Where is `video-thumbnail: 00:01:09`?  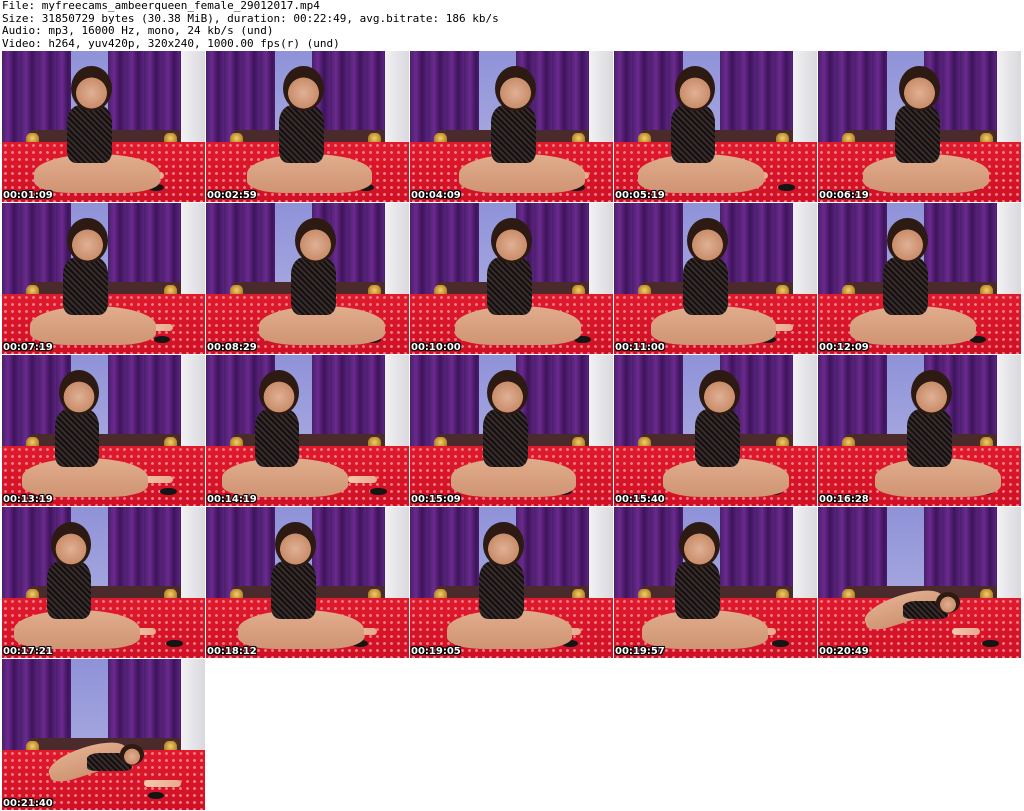
video-thumbnail: 00:01:09 is located at coordinates (103, 126).